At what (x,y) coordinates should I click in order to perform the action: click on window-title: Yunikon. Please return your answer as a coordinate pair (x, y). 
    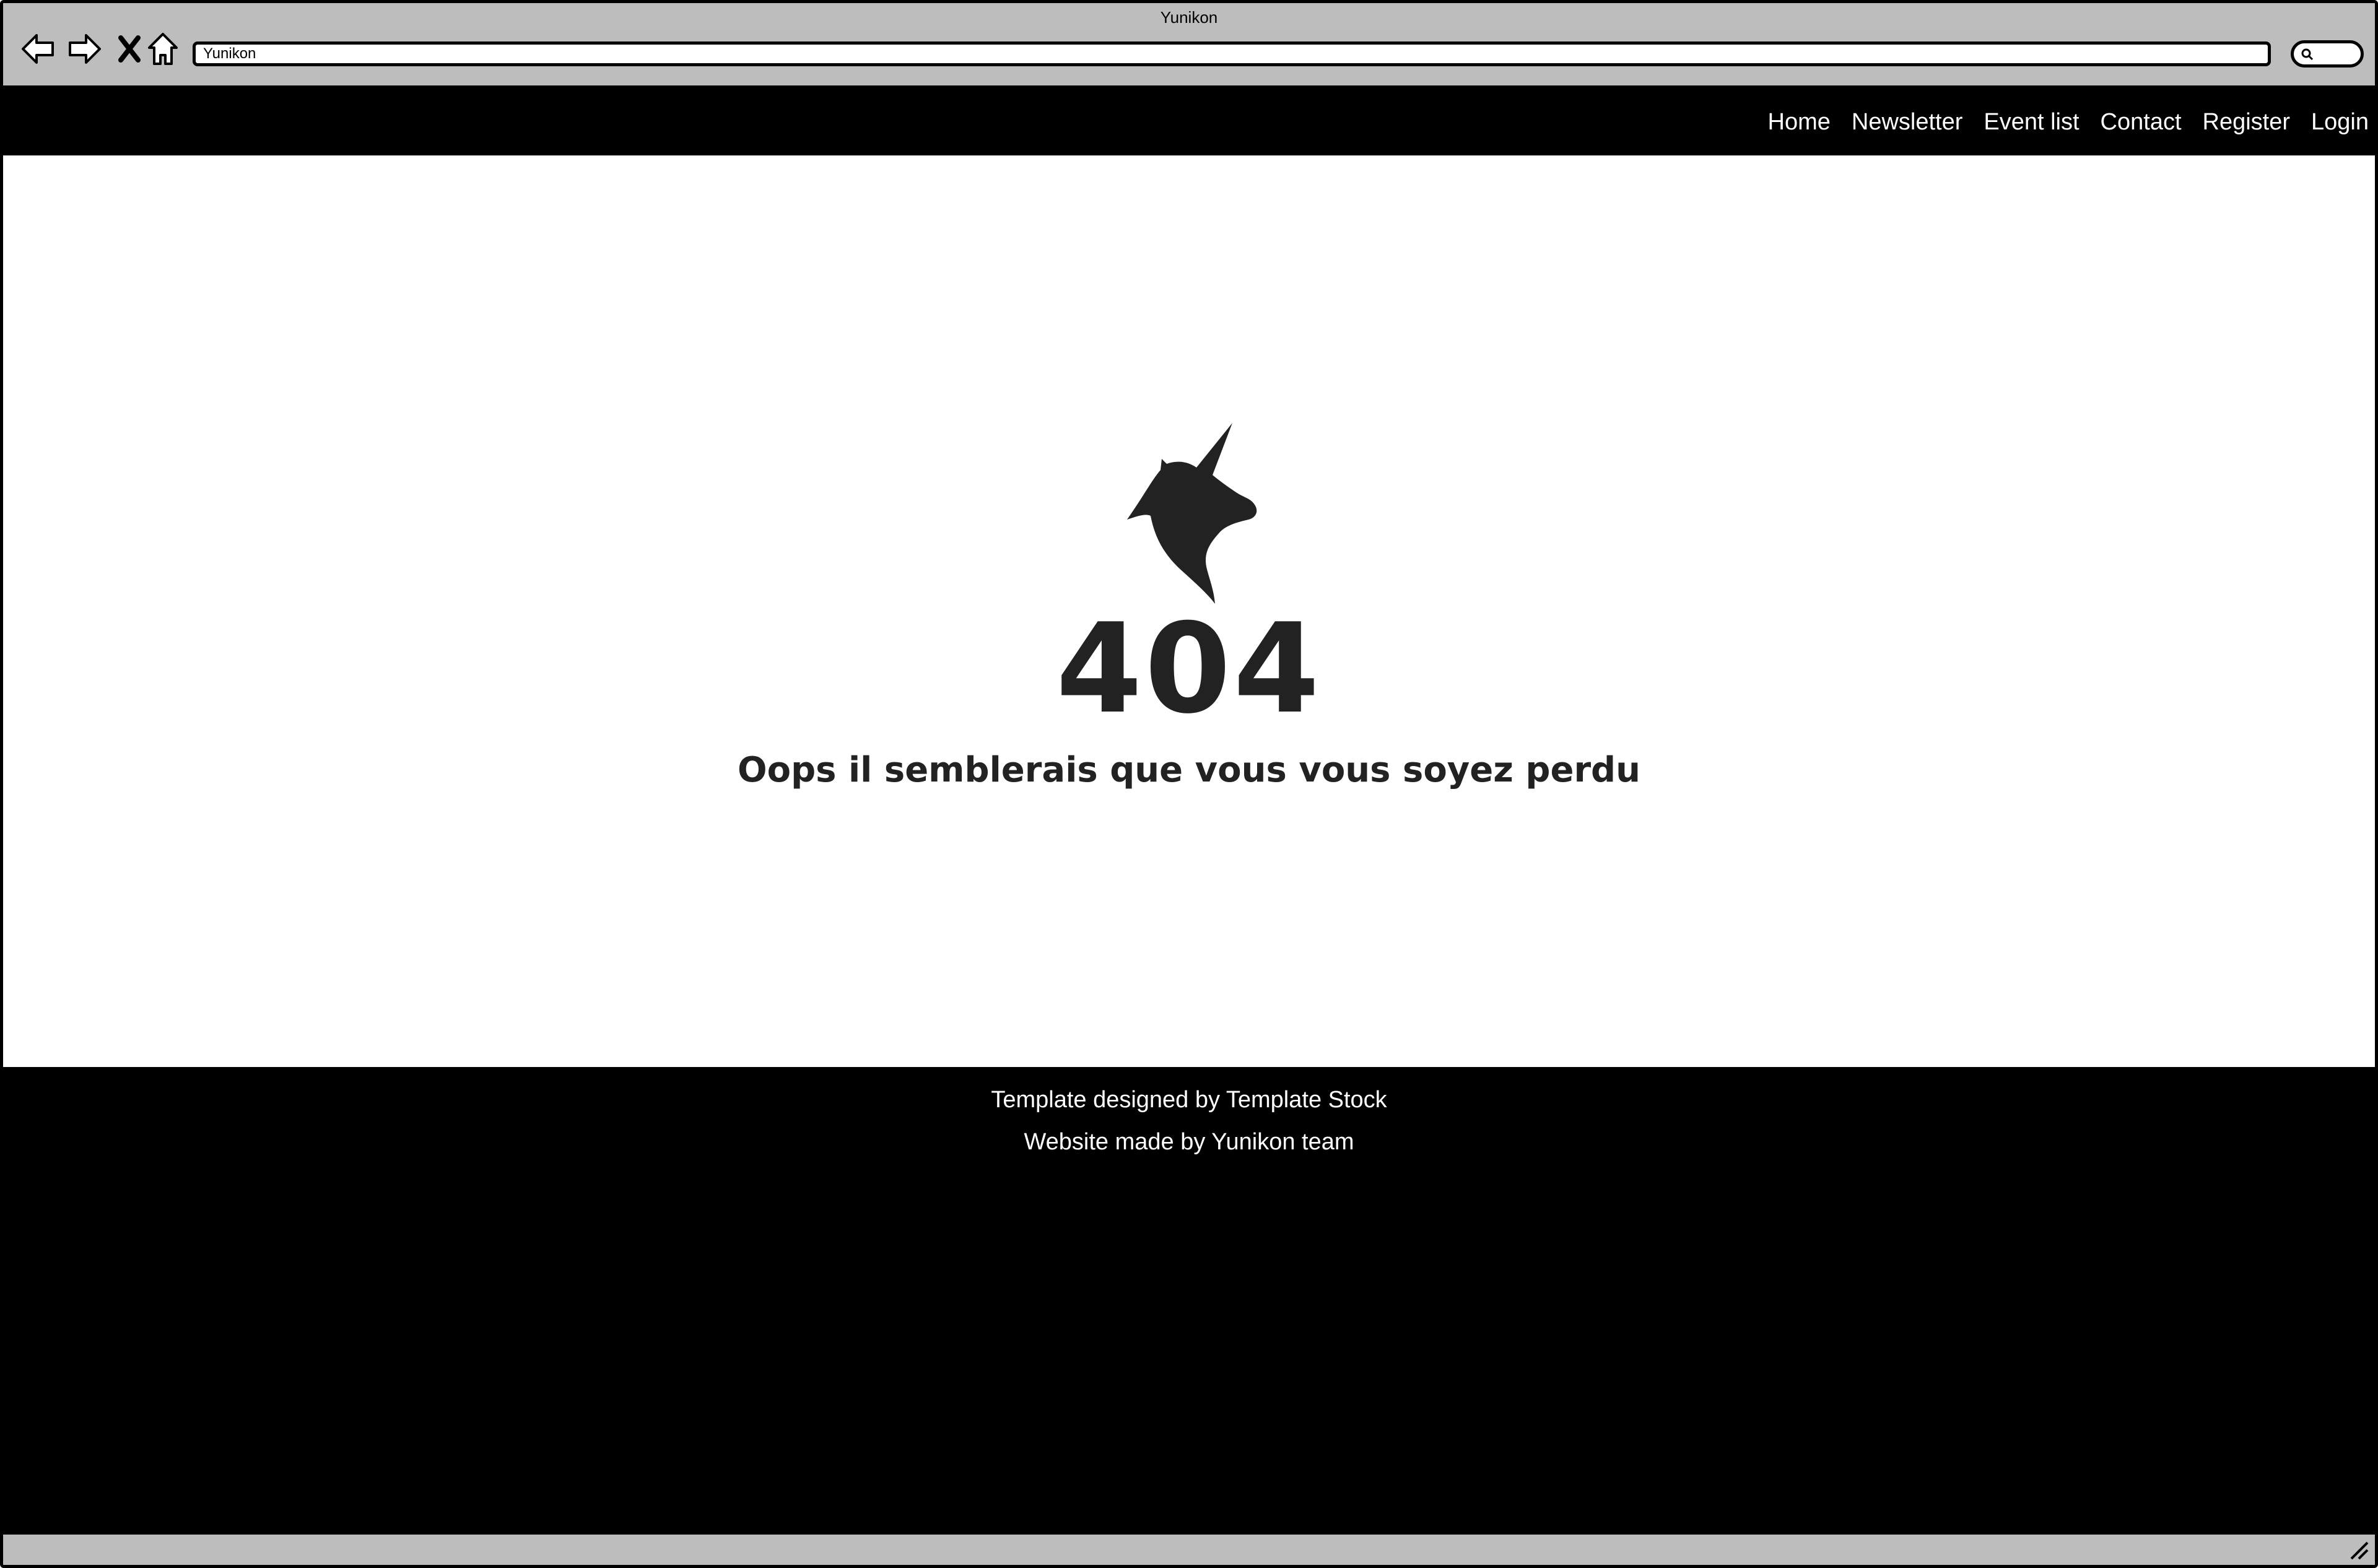
    Looking at the image, I should click on (1189, 17).